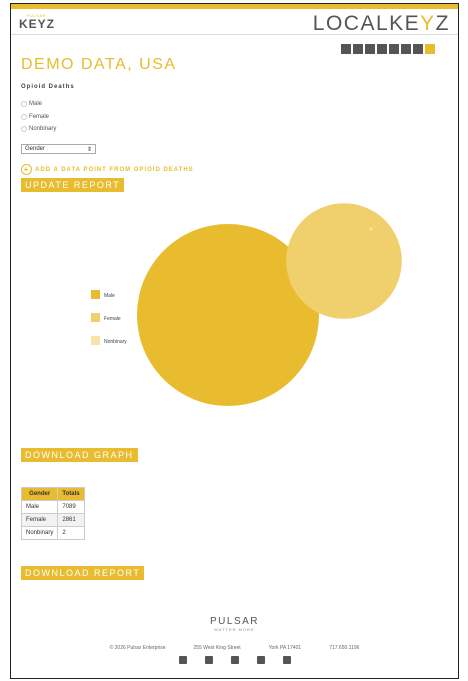 This screenshot has width=468, height=681. Describe the element at coordinates (346, 49) in the screenshot. I see `bar-chart-icon` at that location.